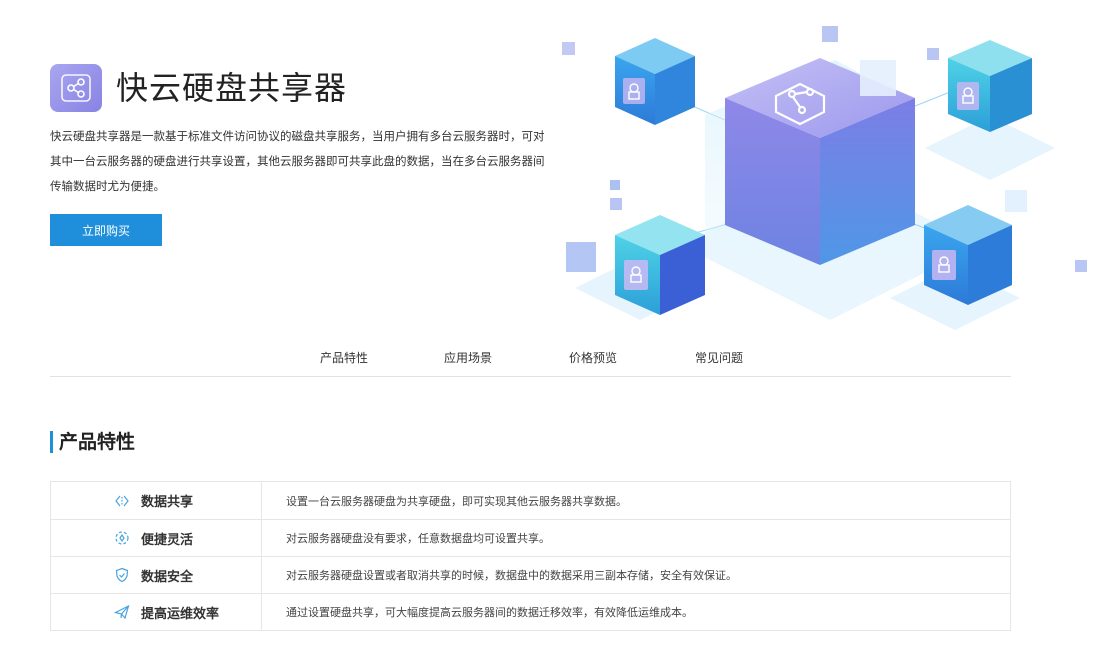 The image size is (1110, 648). I want to click on product-title: 快云硬盘共享器, so click(232, 88).